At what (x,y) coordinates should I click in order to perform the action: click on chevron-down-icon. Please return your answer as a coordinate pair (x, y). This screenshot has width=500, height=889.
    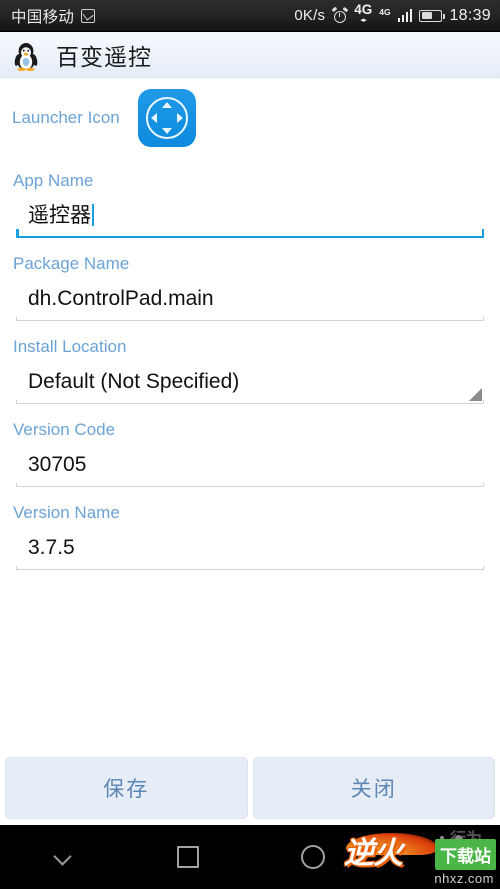
    Looking at the image, I should click on (62, 857).